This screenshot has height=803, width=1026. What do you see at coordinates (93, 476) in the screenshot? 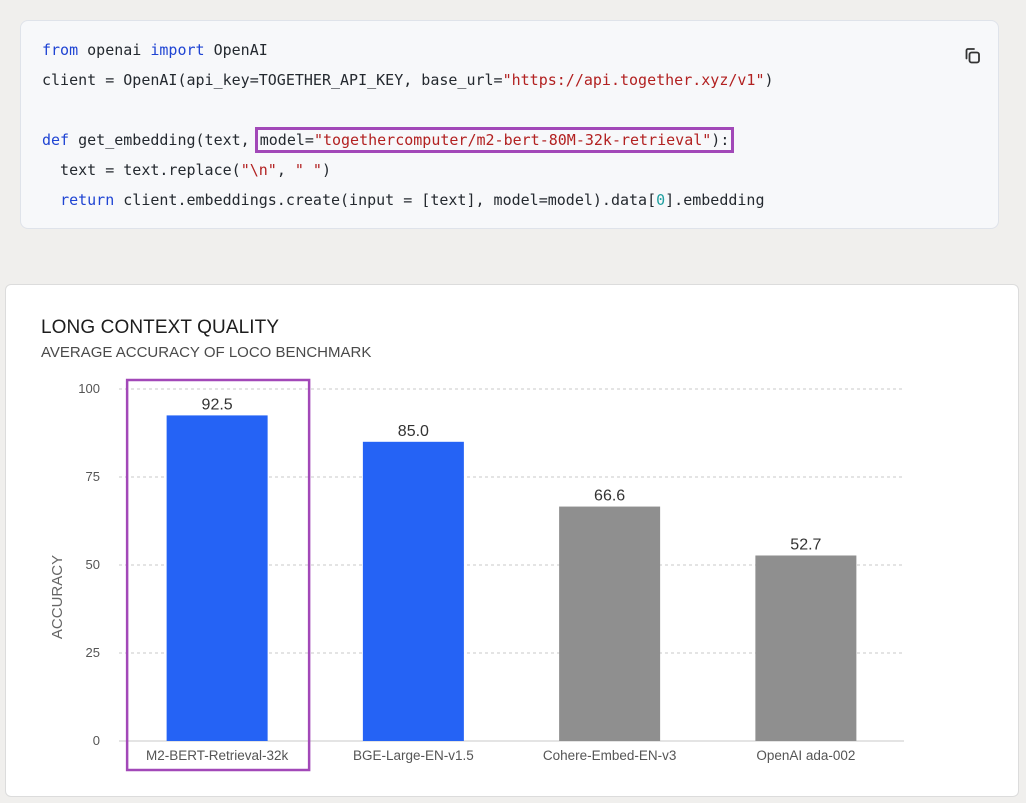
I see `y-tick-label: 75` at bounding box center [93, 476].